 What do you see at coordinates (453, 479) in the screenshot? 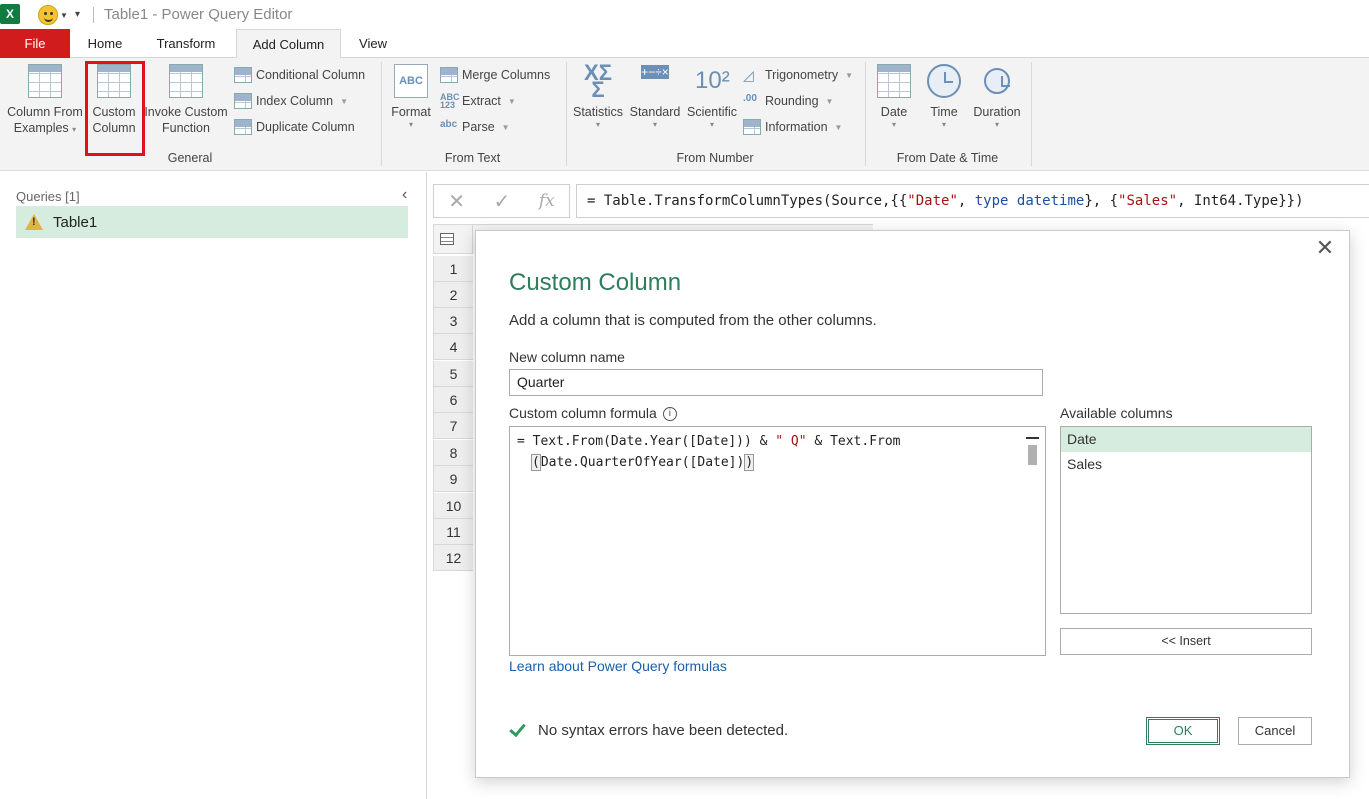
I see `row-number: 9` at bounding box center [453, 479].